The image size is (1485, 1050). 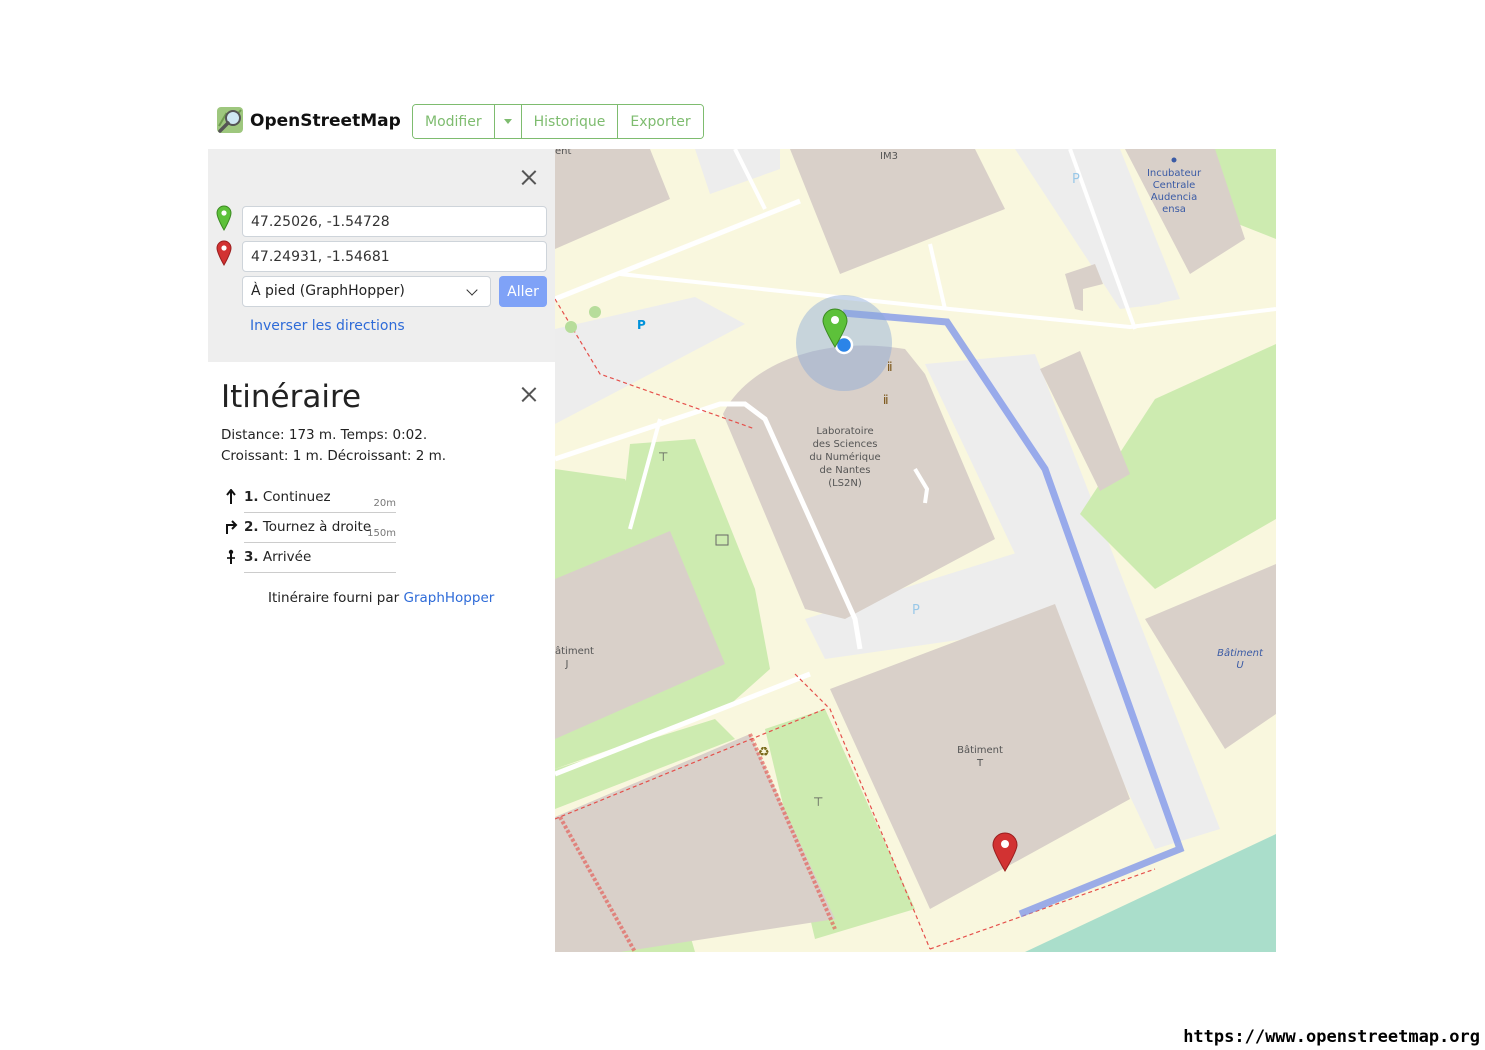 What do you see at coordinates (980, 763) in the screenshot?
I see `label-batiment-t-2: T` at bounding box center [980, 763].